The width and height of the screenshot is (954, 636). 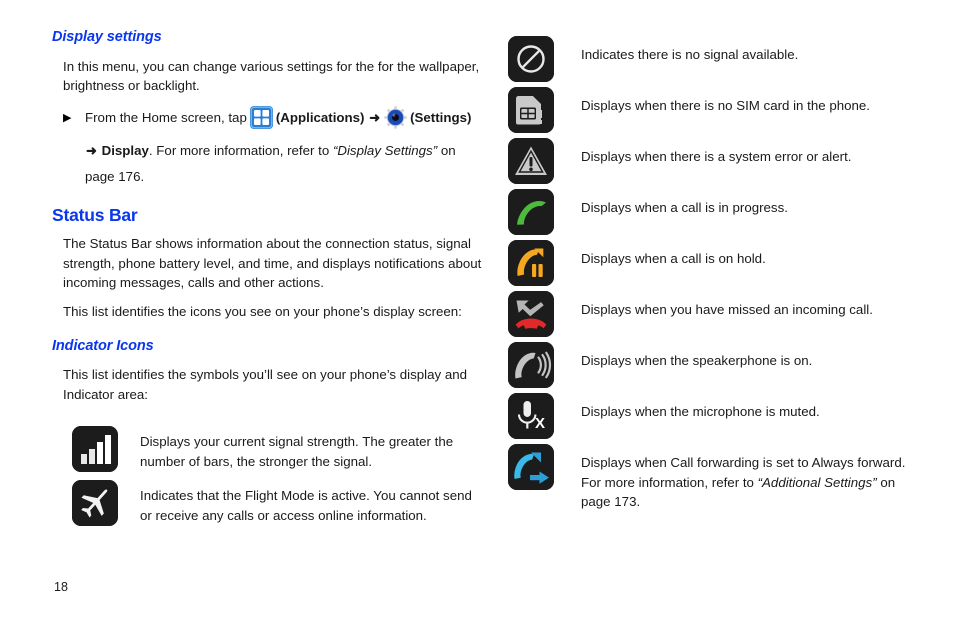 I want to click on speakerphone-icon-cell, so click(x=531, y=365).